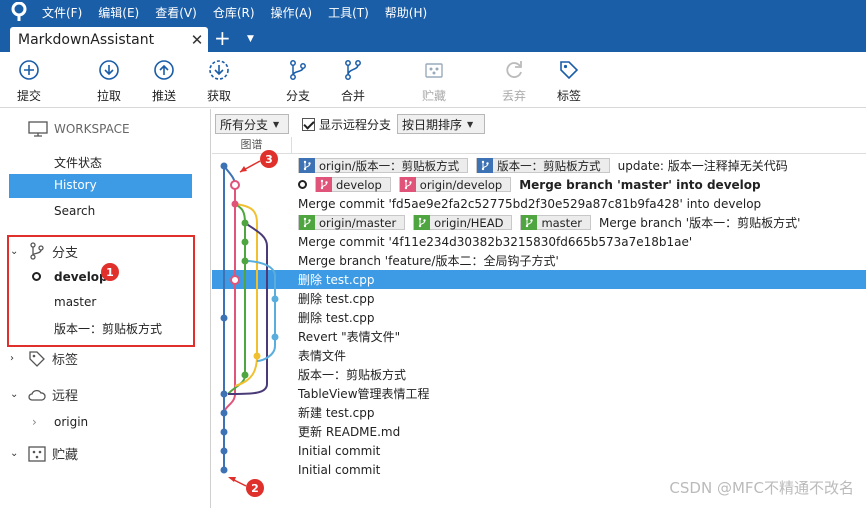 This screenshot has width=866, height=508. I want to click on chevron-down-icon: ⌄, so click(14, 394).